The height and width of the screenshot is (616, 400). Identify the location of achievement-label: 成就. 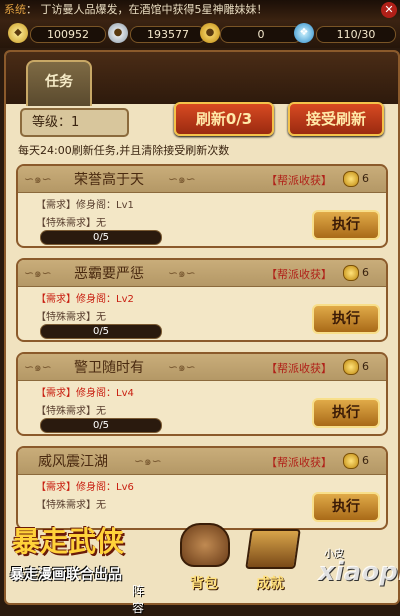
(270, 583).